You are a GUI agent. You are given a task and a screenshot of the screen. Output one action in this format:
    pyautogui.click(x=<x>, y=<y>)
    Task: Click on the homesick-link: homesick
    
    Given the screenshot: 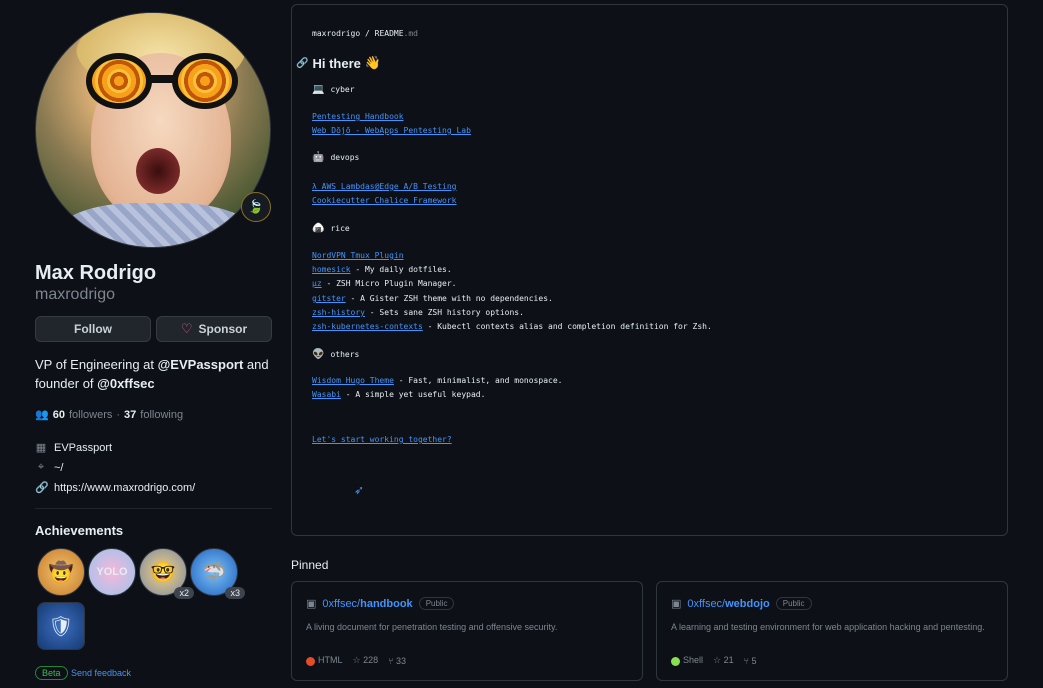 What is the action you would take?
    pyautogui.click(x=331, y=269)
    